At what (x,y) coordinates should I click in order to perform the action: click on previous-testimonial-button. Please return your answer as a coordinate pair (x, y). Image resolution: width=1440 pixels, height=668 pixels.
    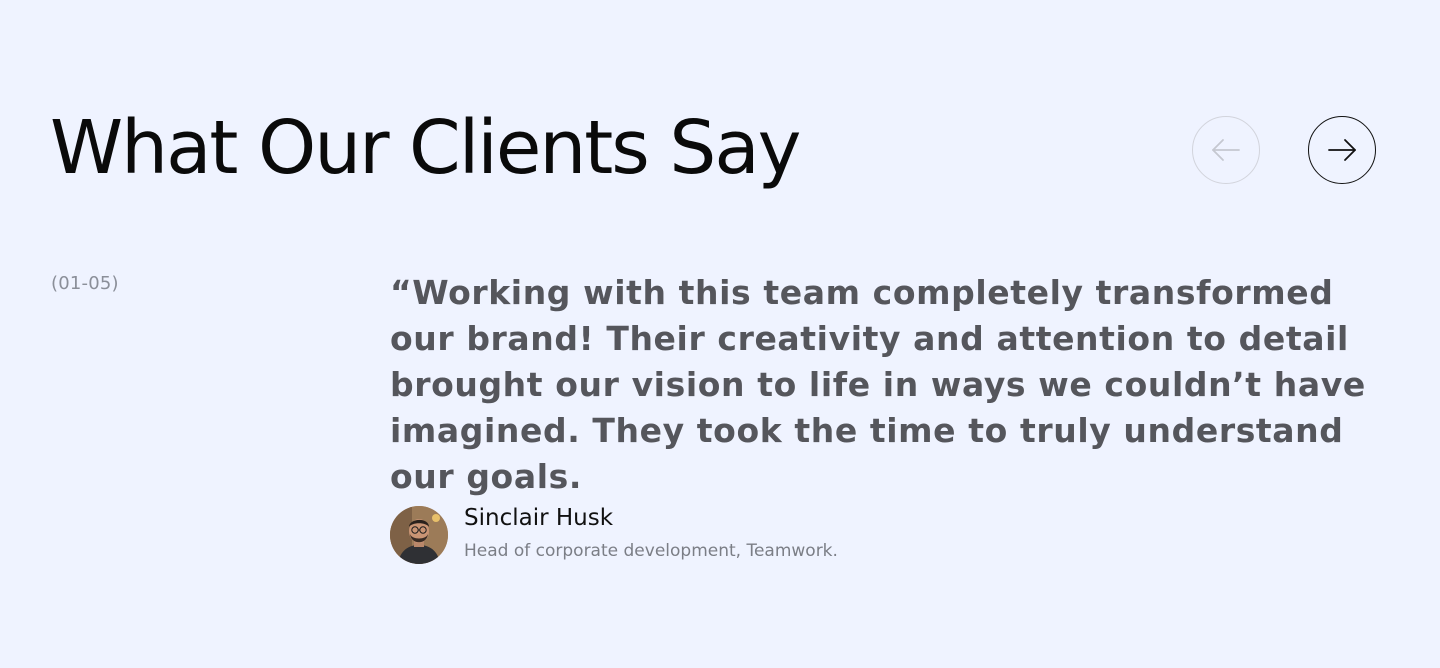
    Looking at the image, I should click on (1226, 150).